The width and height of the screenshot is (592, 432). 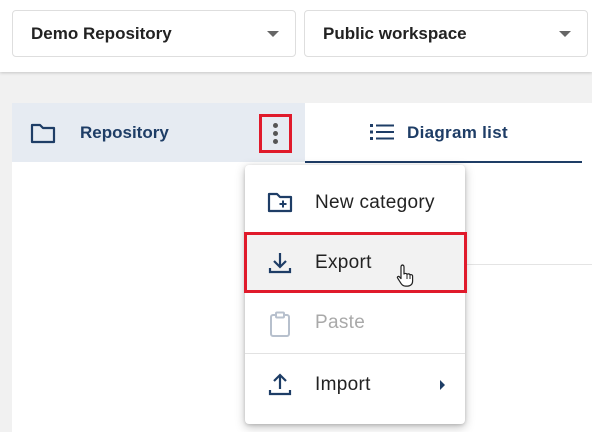 I want to click on menu-item-label: Paste, so click(x=340, y=322).